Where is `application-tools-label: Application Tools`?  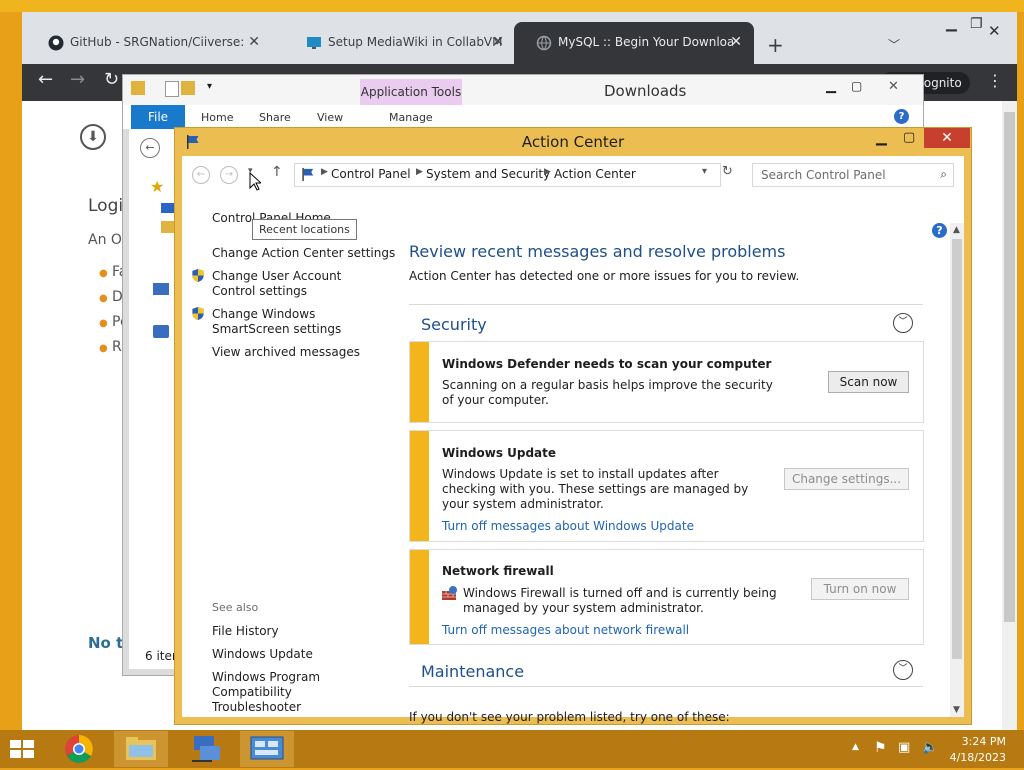
application-tools-label: Application Tools is located at coordinates (411, 92).